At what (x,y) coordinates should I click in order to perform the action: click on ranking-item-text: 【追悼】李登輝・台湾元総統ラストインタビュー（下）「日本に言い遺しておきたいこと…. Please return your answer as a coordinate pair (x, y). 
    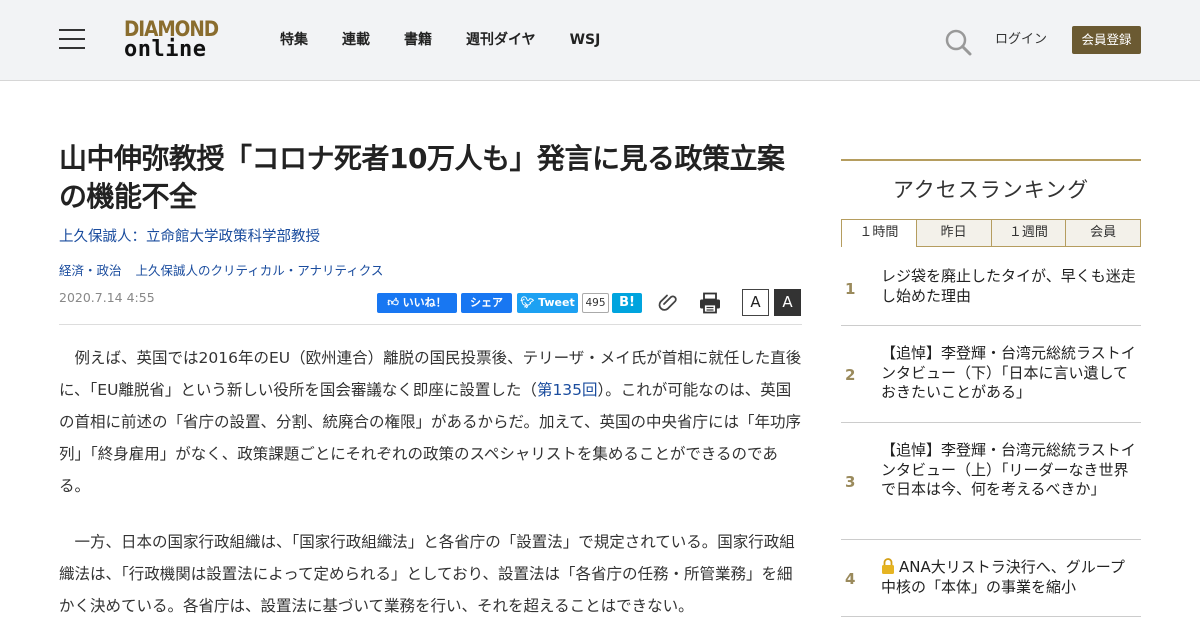
    Looking at the image, I should click on (1008, 372).